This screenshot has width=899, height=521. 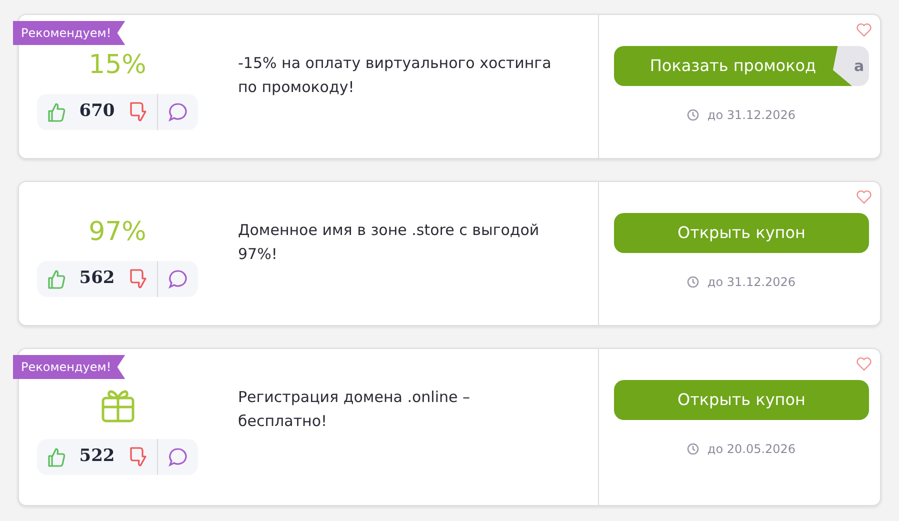 I want to click on code-peek: a, so click(x=859, y=66).